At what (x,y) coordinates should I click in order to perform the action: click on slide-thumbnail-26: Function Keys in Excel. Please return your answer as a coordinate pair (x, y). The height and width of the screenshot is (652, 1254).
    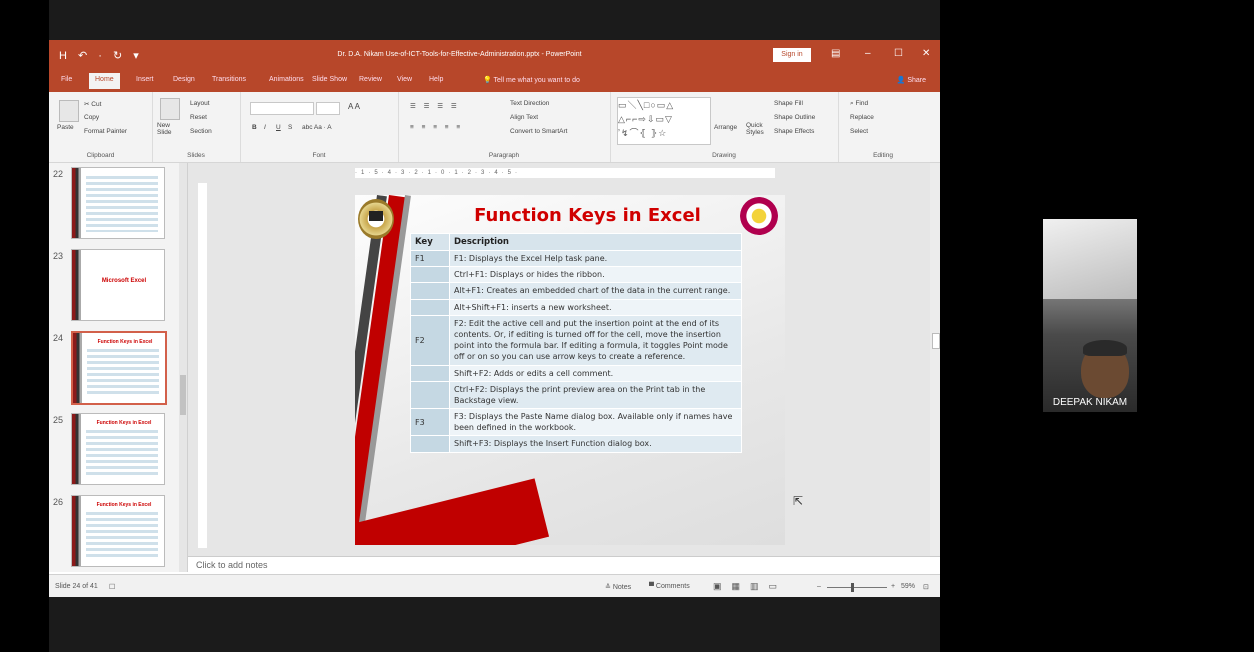
    Looking at the image, I should click on (118, 531).